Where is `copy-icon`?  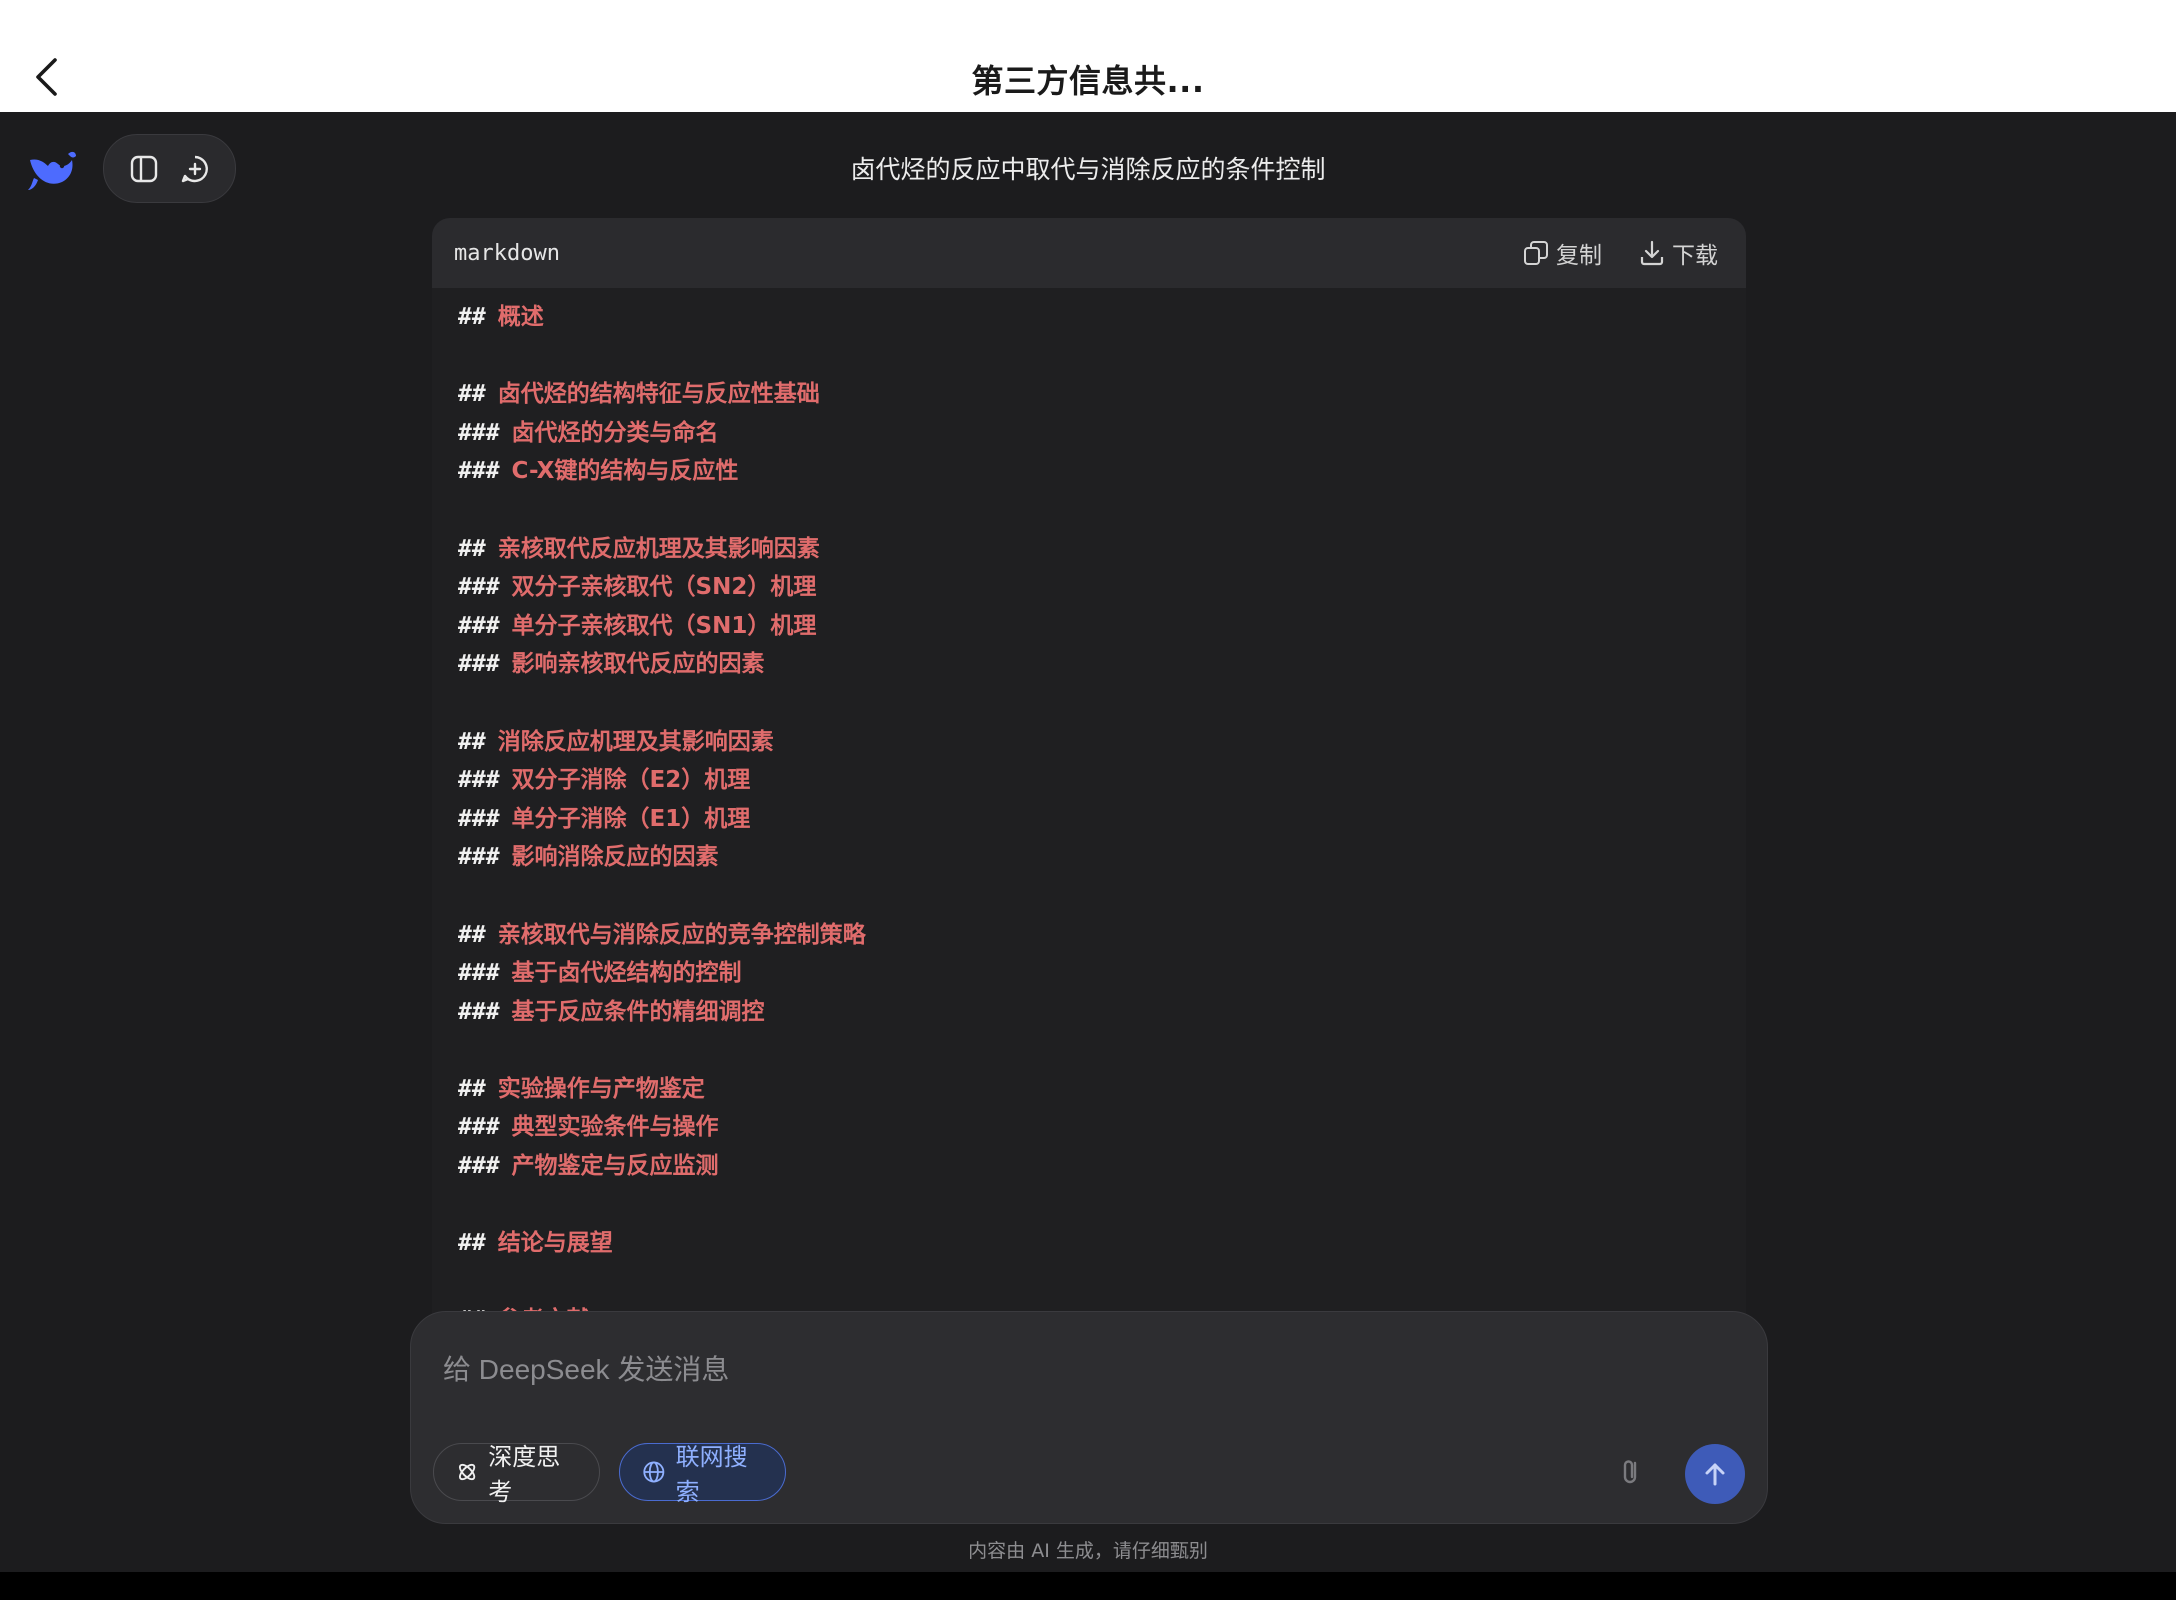 copy-icon is located at coordinates (1536, 253).